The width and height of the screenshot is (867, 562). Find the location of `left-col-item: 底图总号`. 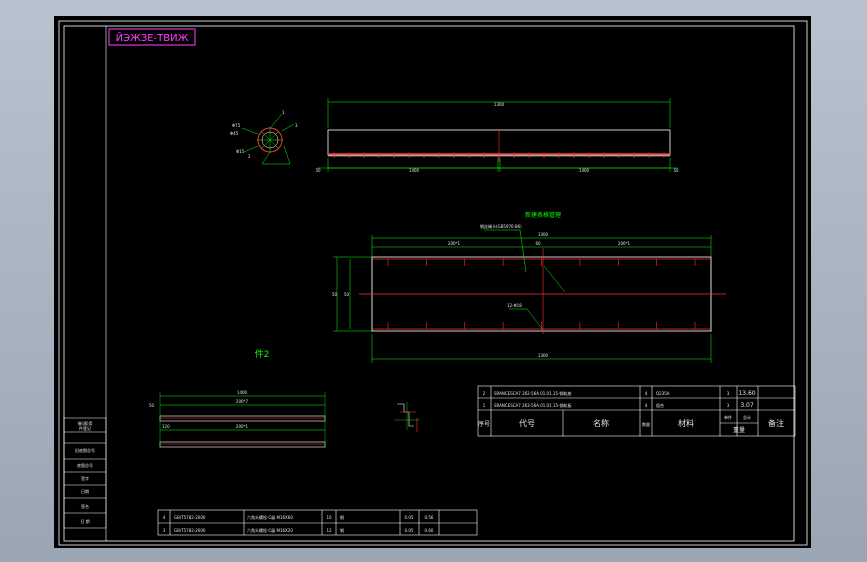

left-col-item: 底图总号 is located at coordinates (85, 465).